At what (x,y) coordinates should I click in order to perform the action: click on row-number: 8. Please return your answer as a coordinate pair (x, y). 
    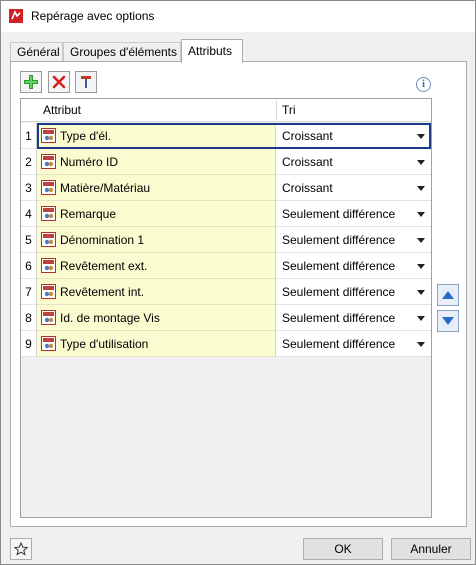
    Looking at the image, I should click on (29, 318).